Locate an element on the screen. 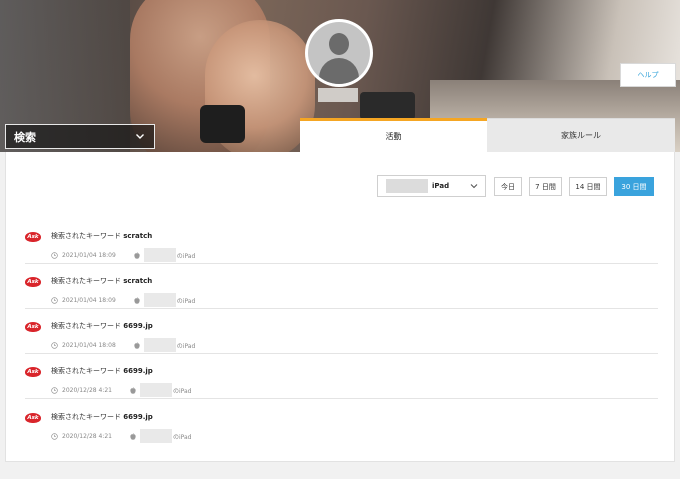 The height and width of the screenshot is (479, 680). hero-photo-phone is located at coordinates (222, 124).